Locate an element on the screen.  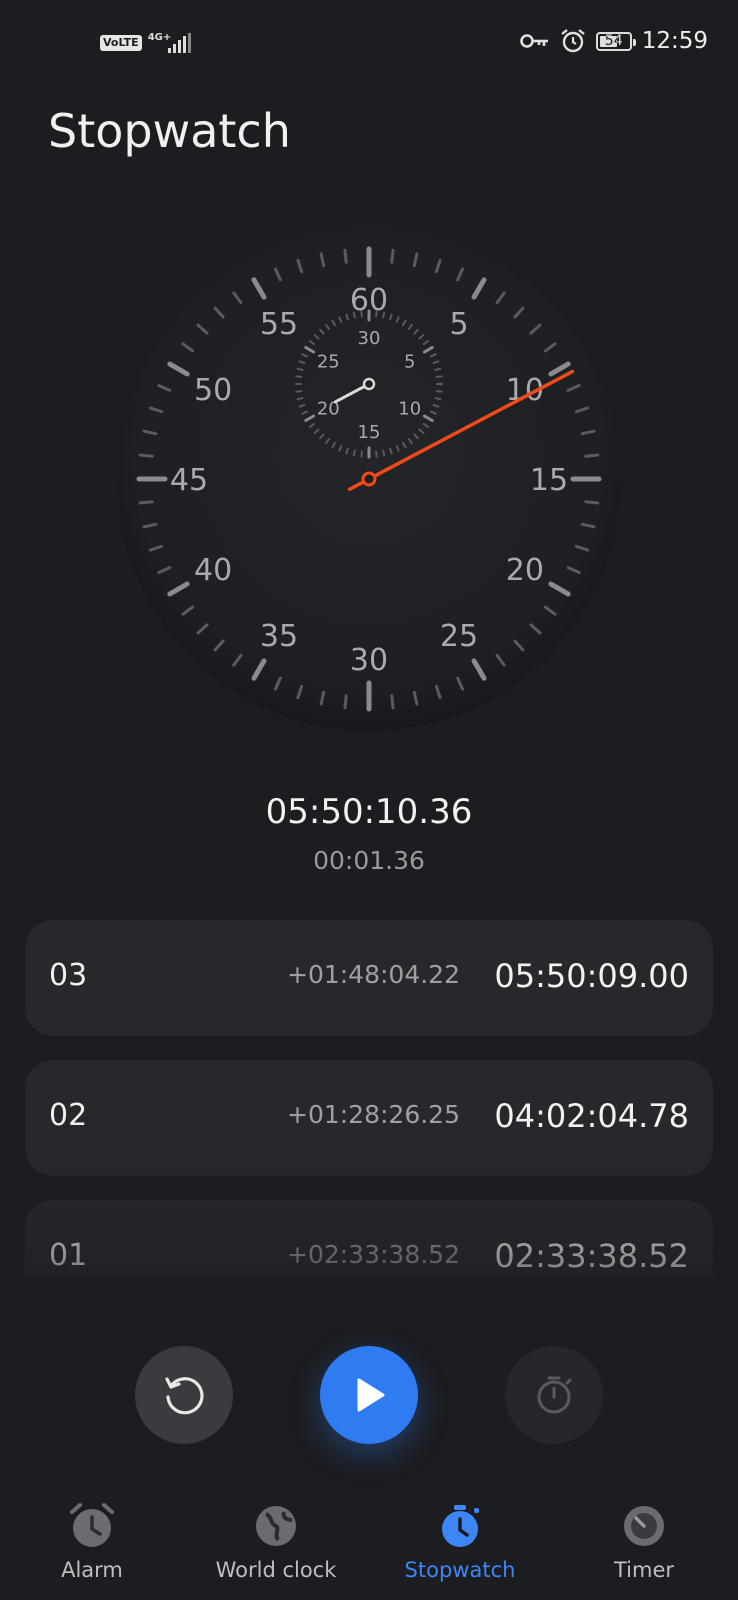
outer-label: 25 is located at coordinates (459, 636).